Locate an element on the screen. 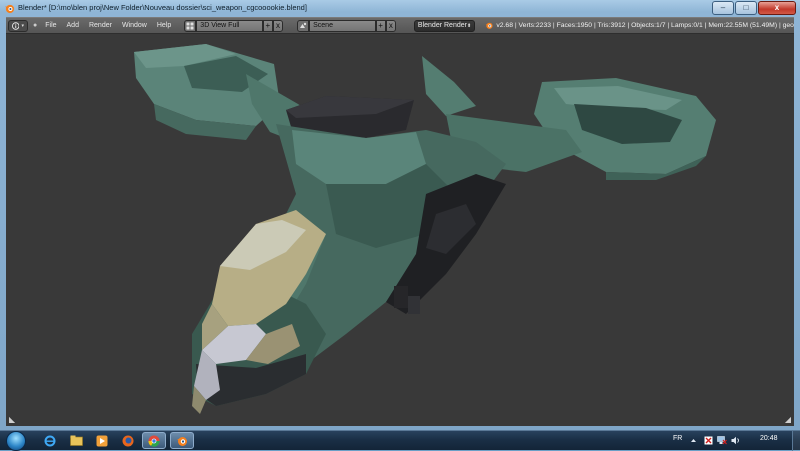 This screenshot has height=451, width=800. taskbar-explorer is located at coordinates (76, 440).